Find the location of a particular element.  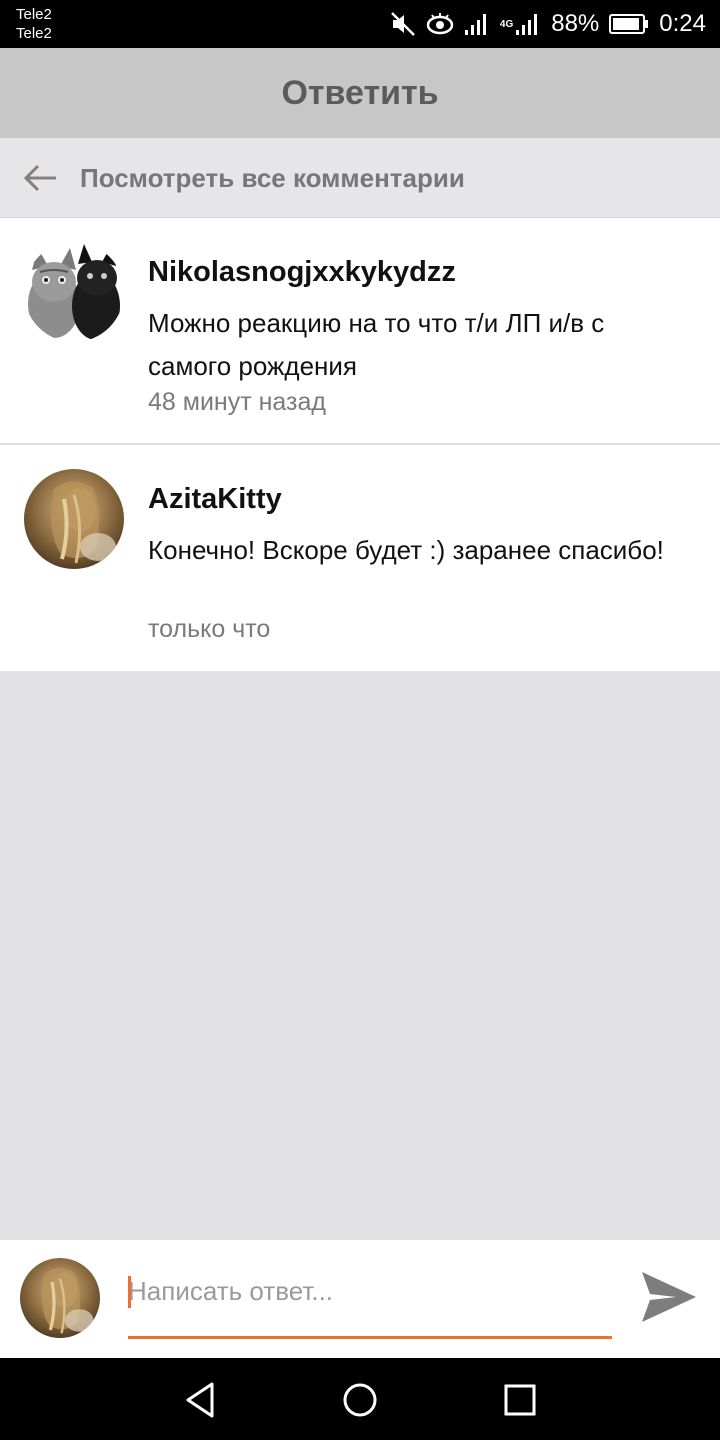

status-icons: 4G 88% 0:24 is located at coordinates (548, 24).